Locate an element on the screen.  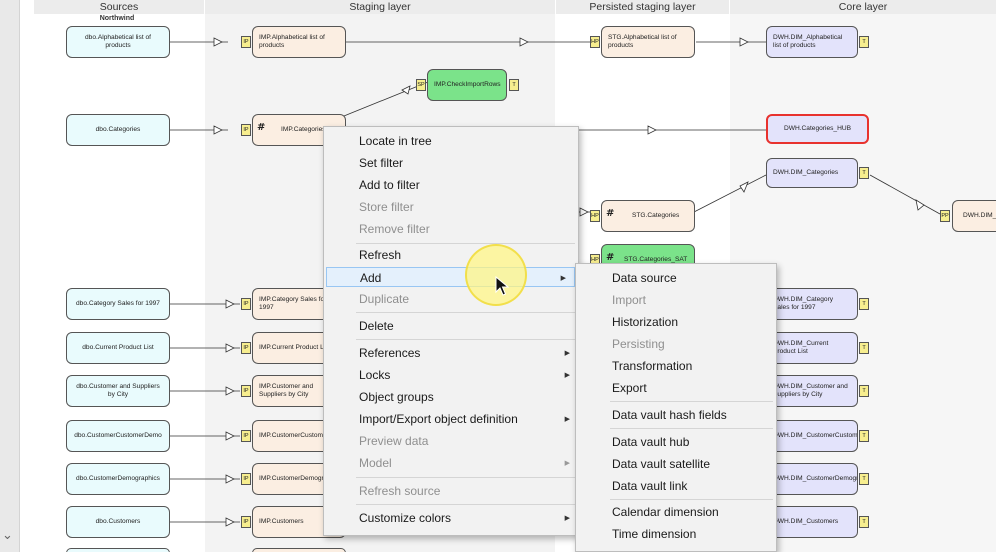
node-dwh-customer-demo: DWH.DIM_CustomerCustomerDemo is located at coordinates (812, 436).